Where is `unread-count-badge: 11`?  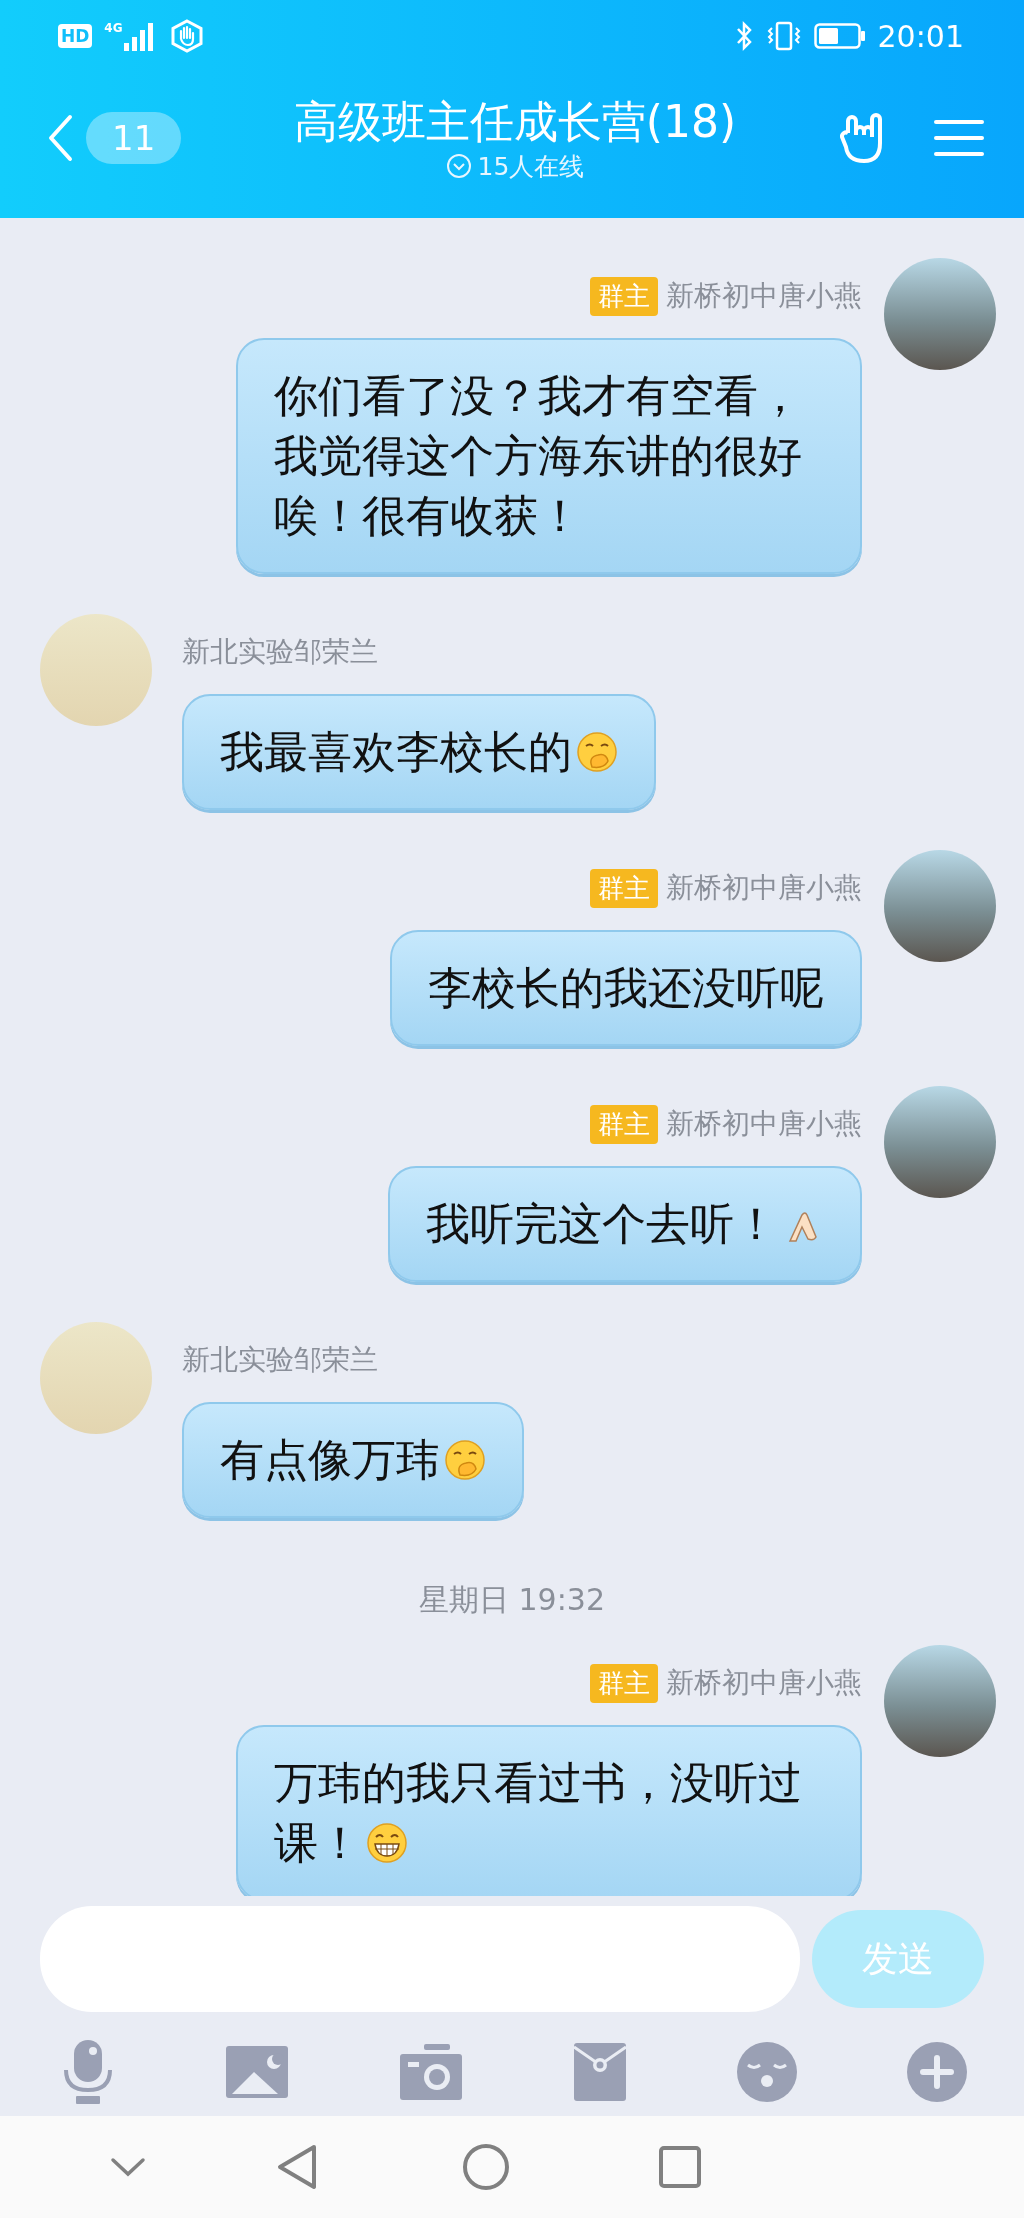 unread-count-badge: 11 is located at coordinates (134, 138).